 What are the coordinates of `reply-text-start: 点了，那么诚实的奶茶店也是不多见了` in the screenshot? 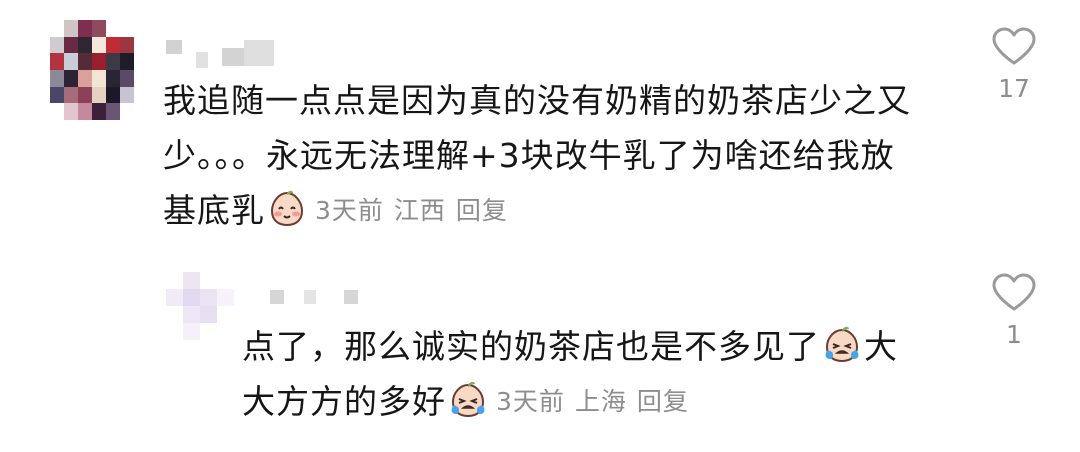 It's located at (531, 346).